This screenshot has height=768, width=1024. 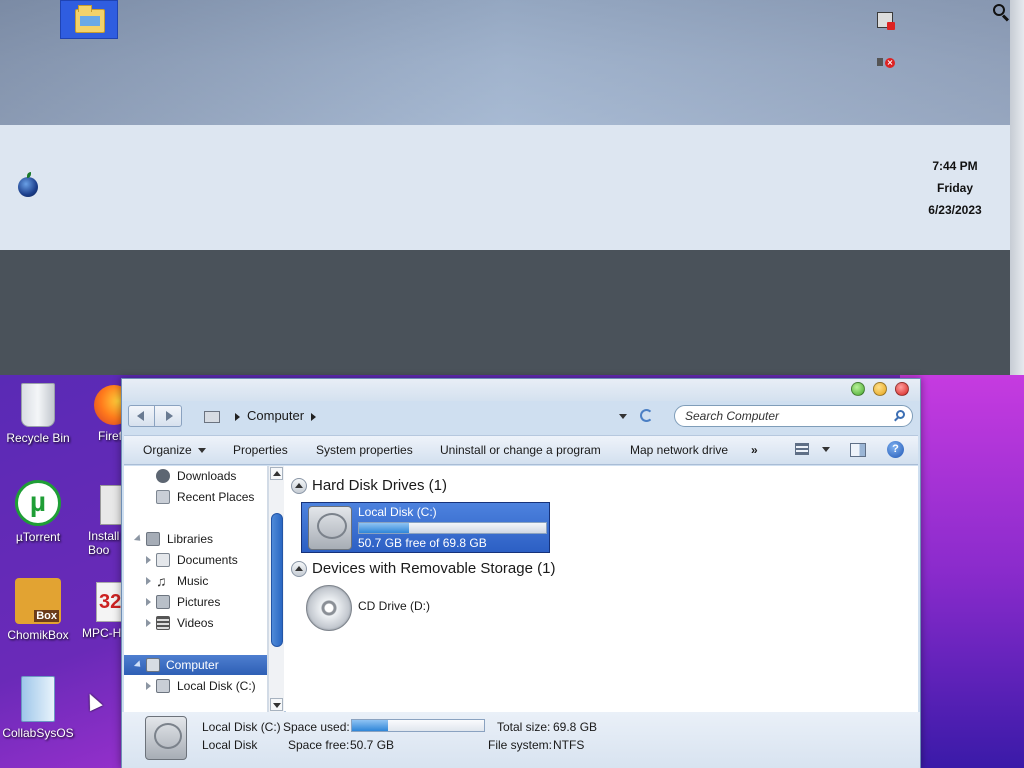 I want to click on space-used-bar, so click(x=418, y=725).